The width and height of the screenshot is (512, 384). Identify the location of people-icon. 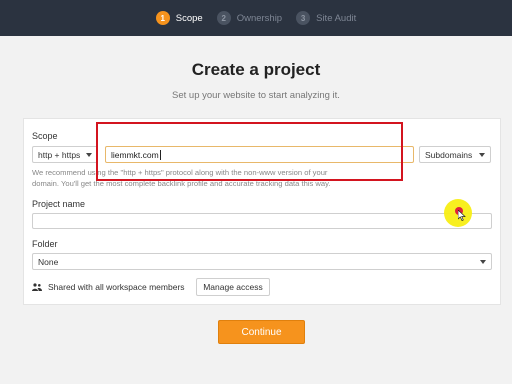
(37, 287).